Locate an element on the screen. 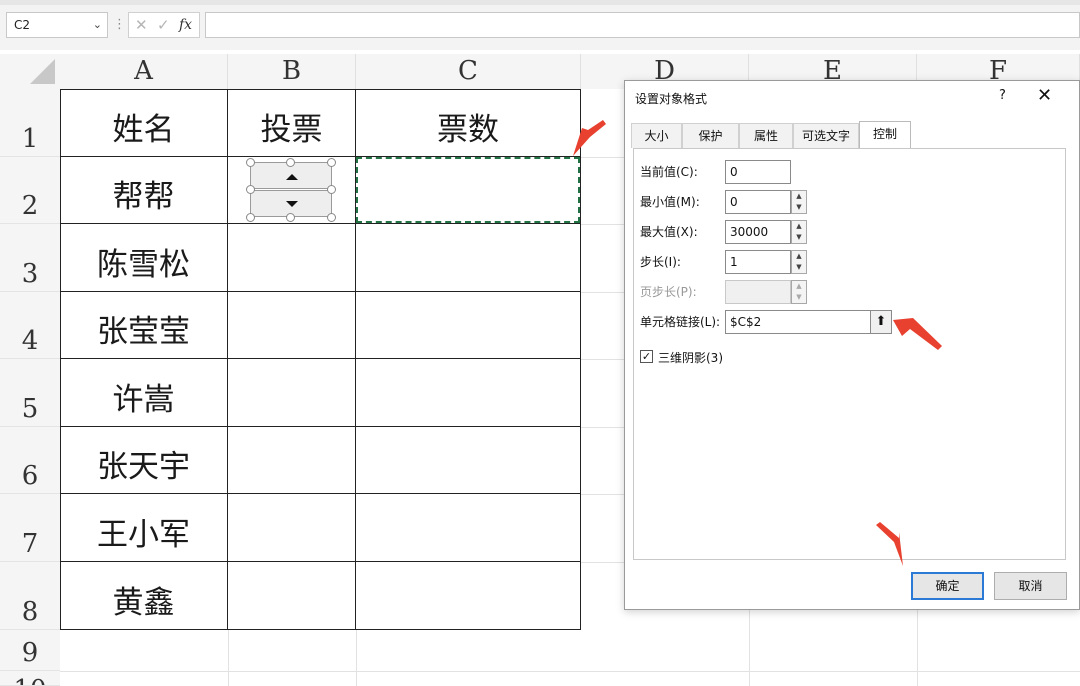 The width and height of the screenshot is (1080, 686). page-step-spinner: ▲ ▼ is located at coordinates (799, 292).